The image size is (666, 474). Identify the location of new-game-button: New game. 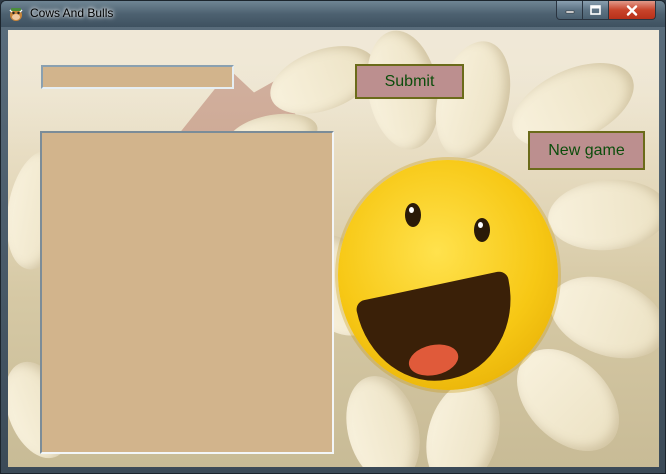
(586, 150).